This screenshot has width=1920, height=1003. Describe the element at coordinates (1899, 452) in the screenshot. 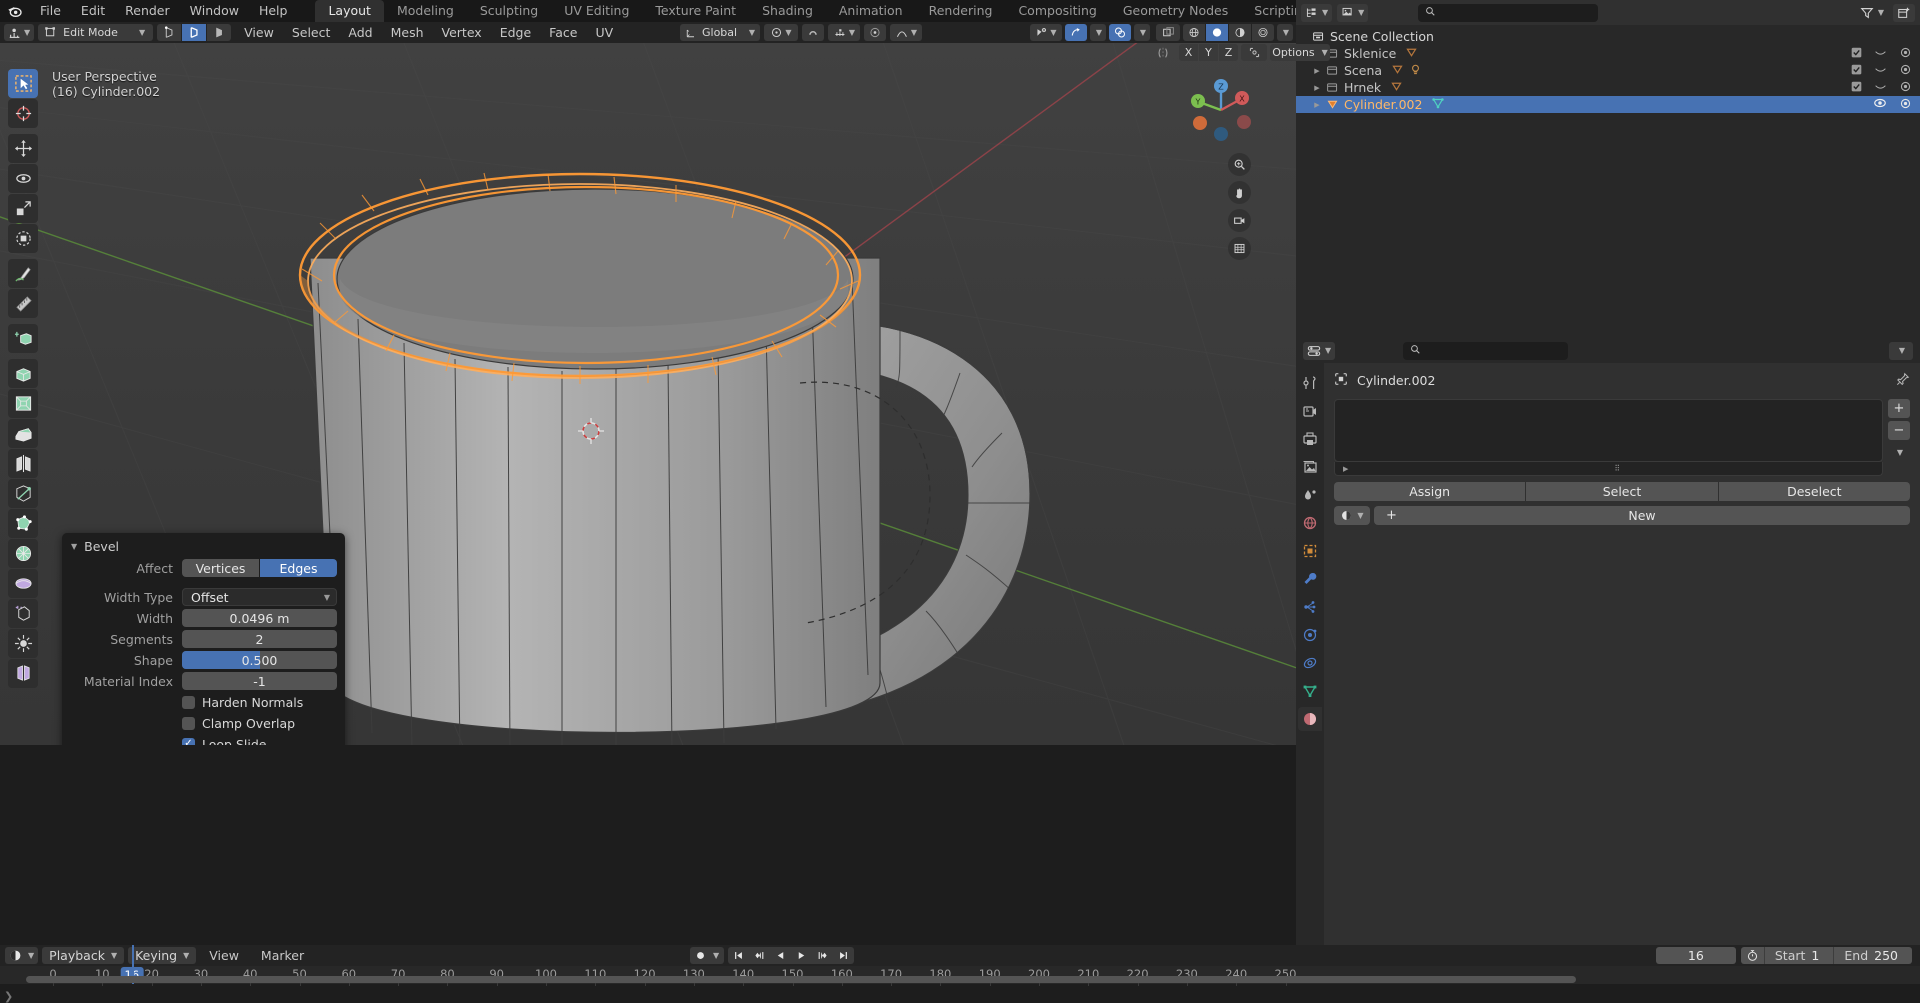

I see `material-slot-specials: ▼` at that location.